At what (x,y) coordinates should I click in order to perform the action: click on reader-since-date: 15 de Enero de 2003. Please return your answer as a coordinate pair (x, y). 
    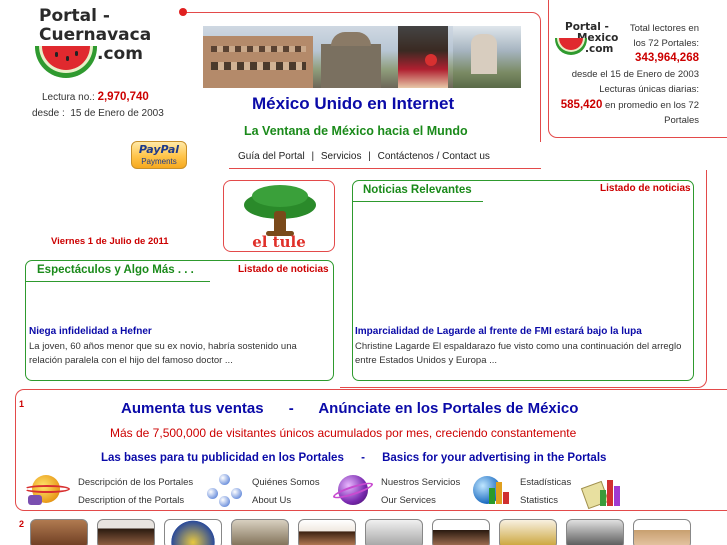
    Looking at the image, I should click on (117, 113).